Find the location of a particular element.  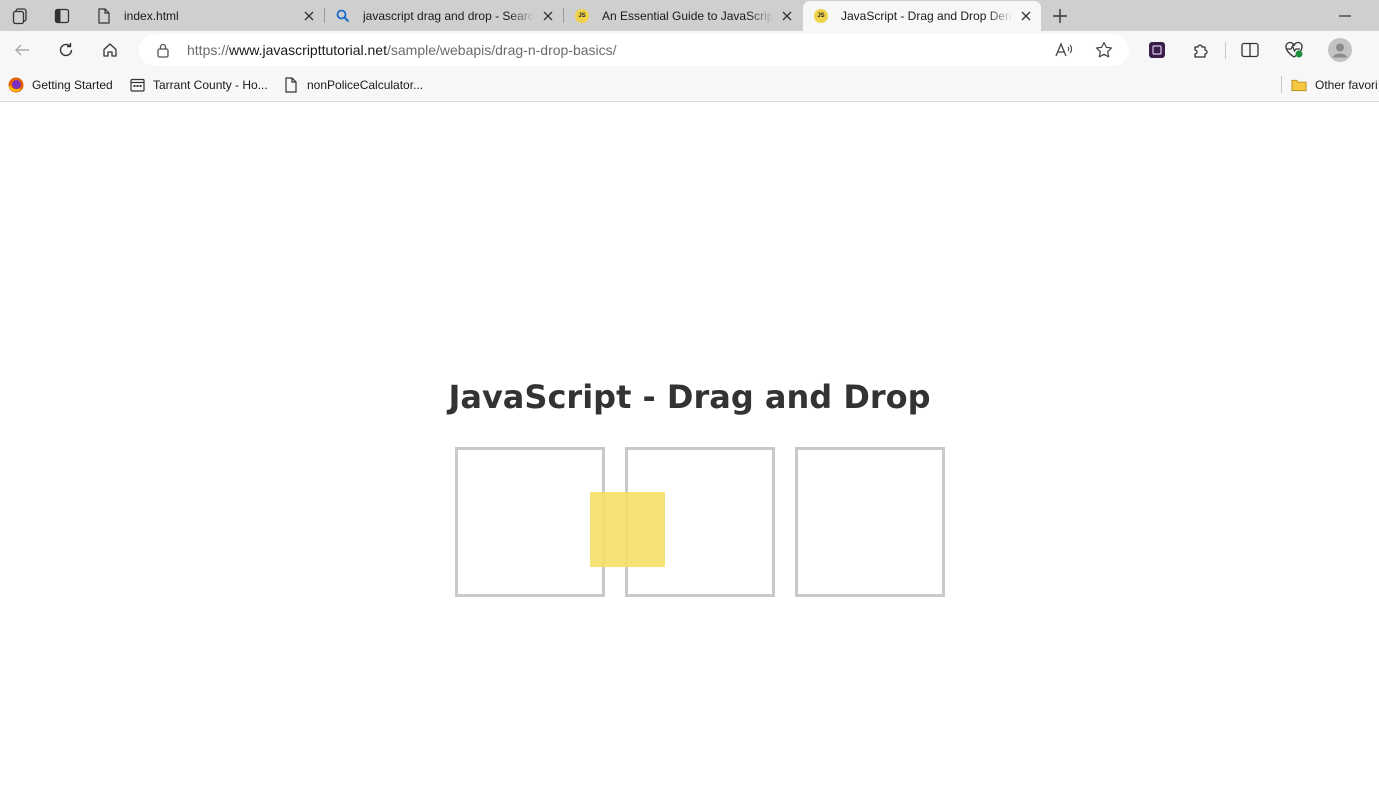

new-tab-button is located at coordinates (1060, 15).